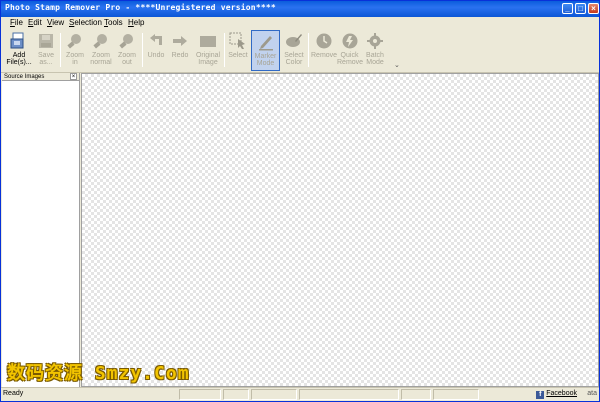 The image size is (600, 402). What do you see at coordinates (324, 55) in the screenshot?
I see `remove-label: Remove` at bounding box center [324, 55].